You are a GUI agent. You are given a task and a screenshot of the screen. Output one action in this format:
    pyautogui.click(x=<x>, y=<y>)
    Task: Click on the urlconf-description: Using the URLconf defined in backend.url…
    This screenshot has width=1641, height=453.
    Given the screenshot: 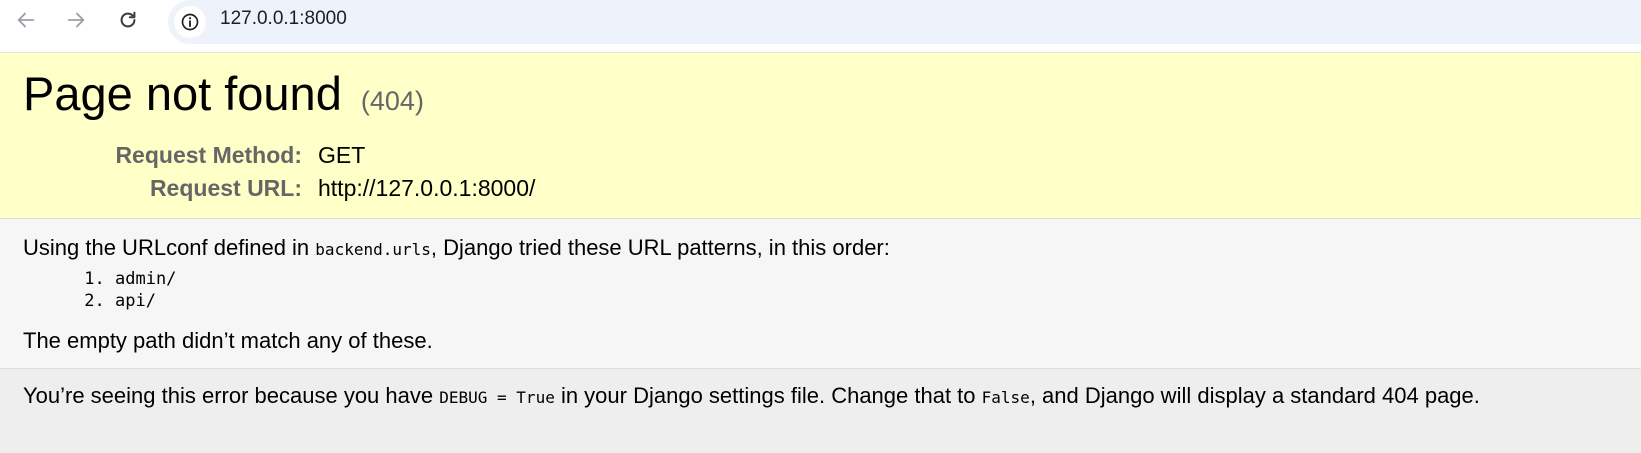 What is the action you would take?
    pyautogui.click(x=456, y=248)
    